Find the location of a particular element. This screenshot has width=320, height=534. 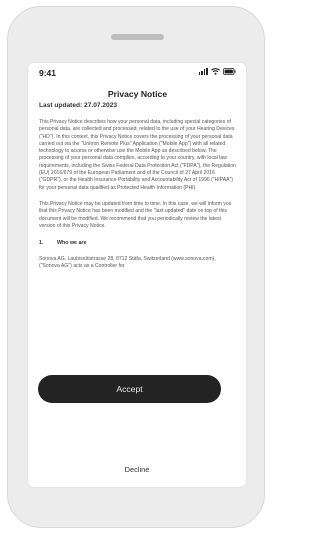

cellular-signal-icon is located at coordinates (203, 71).